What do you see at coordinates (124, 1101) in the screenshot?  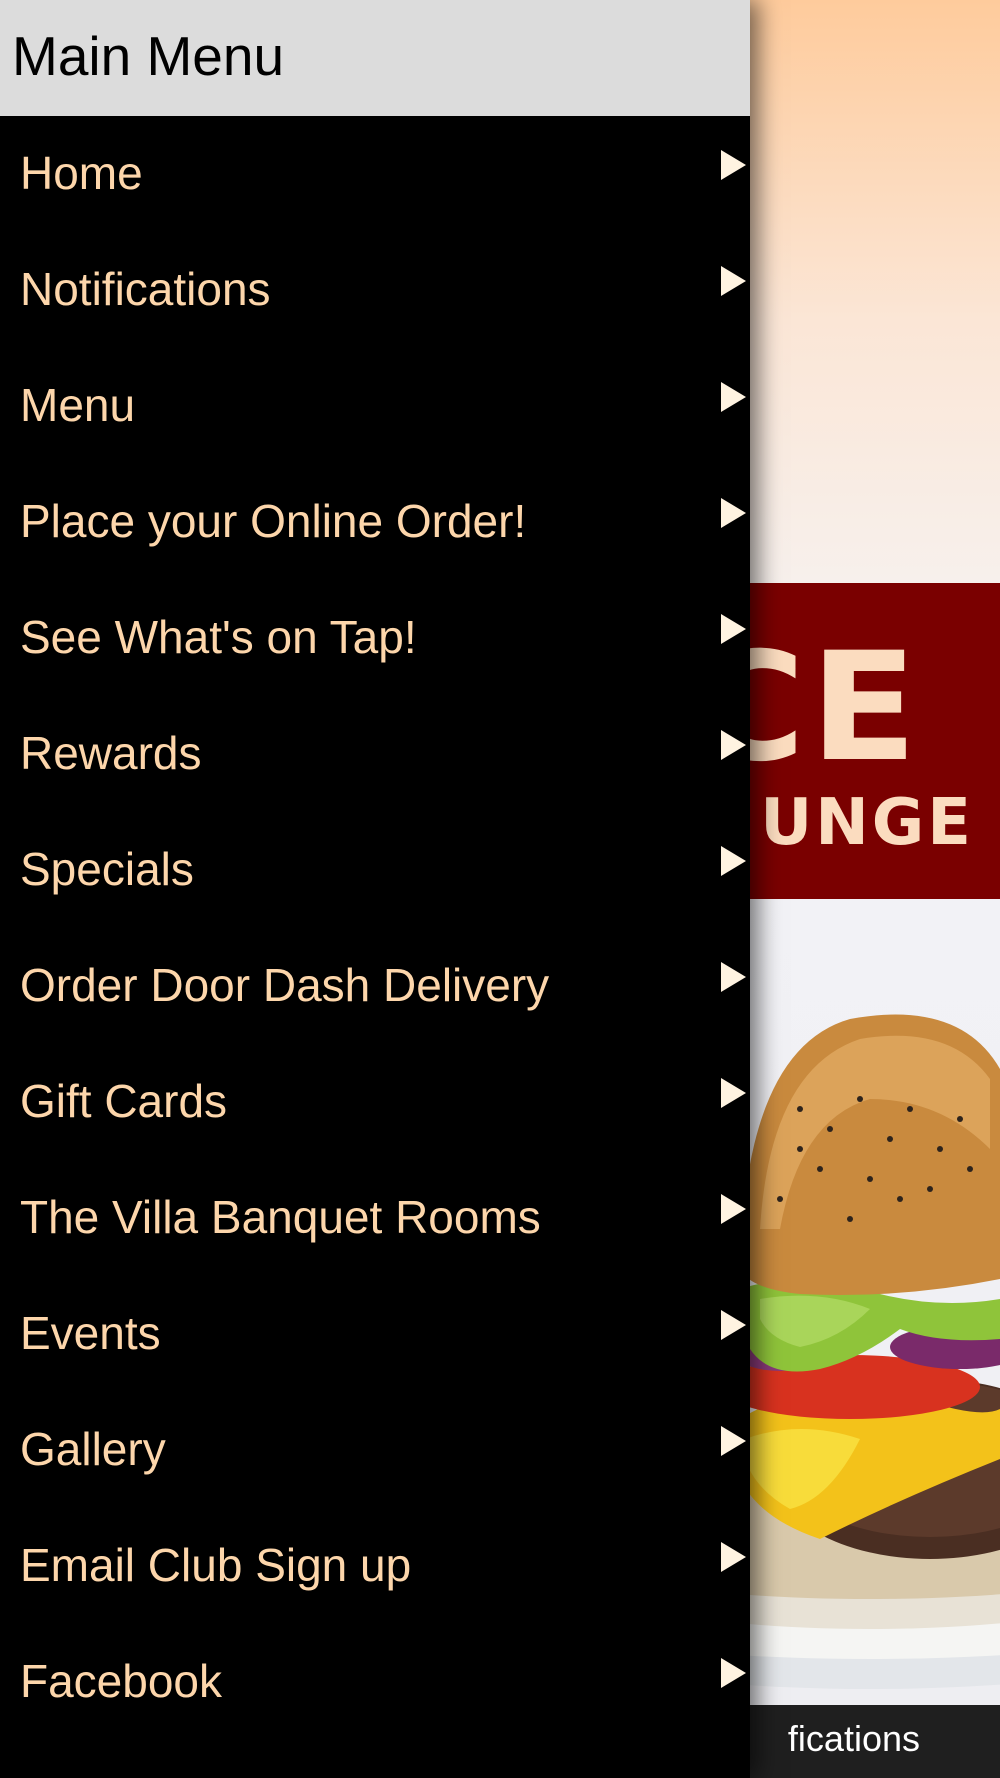 I see `menu-item-label: Gift Cards` at bounding box center [124, 1101].